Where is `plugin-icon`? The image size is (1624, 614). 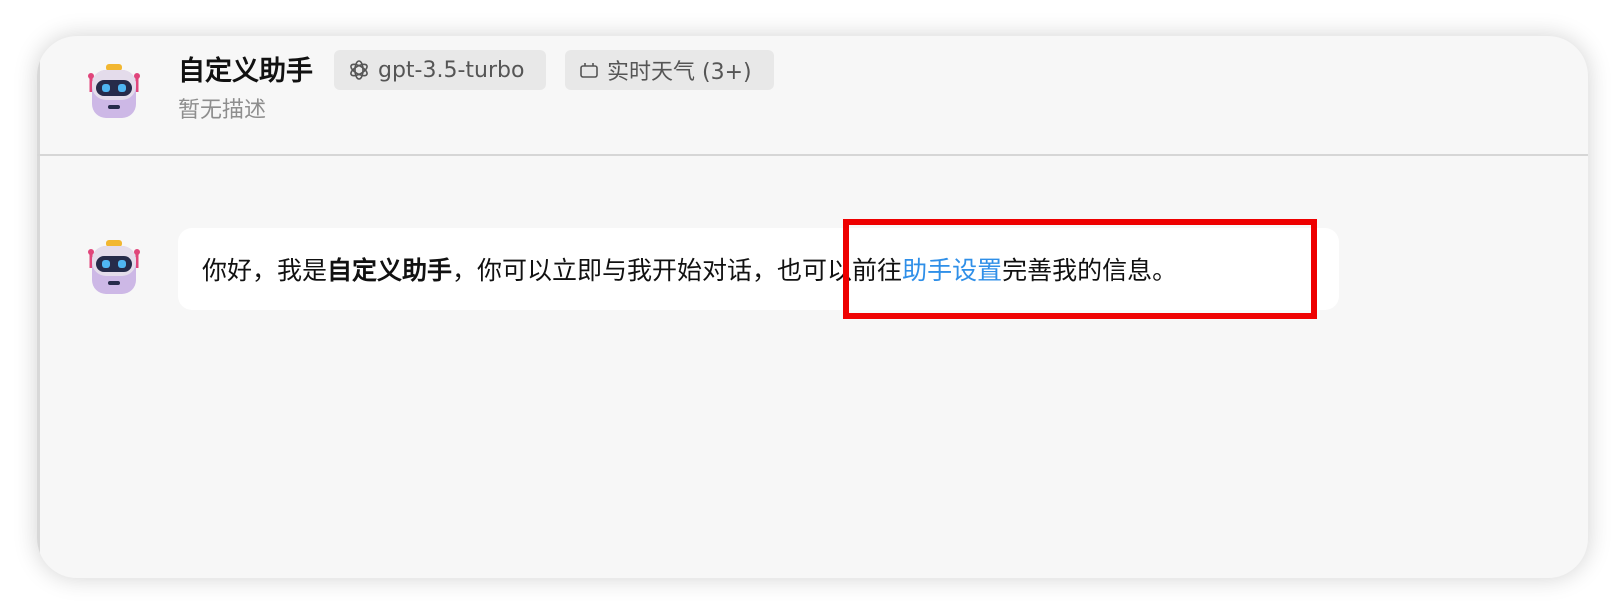
plugin-icon is located at coordinates (589, 70).